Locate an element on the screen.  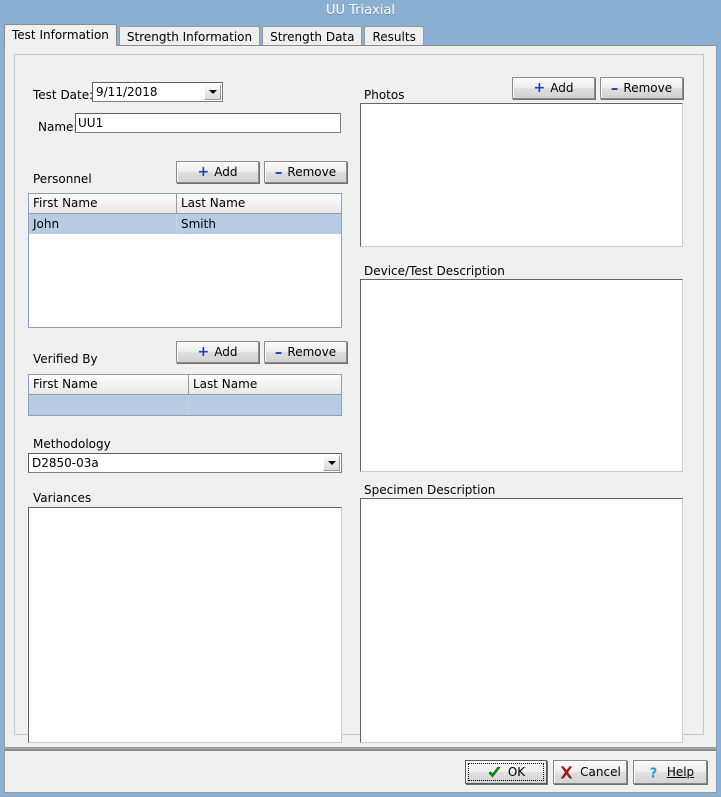
cancel-button: Cancel is located at coordinates (590, 772).